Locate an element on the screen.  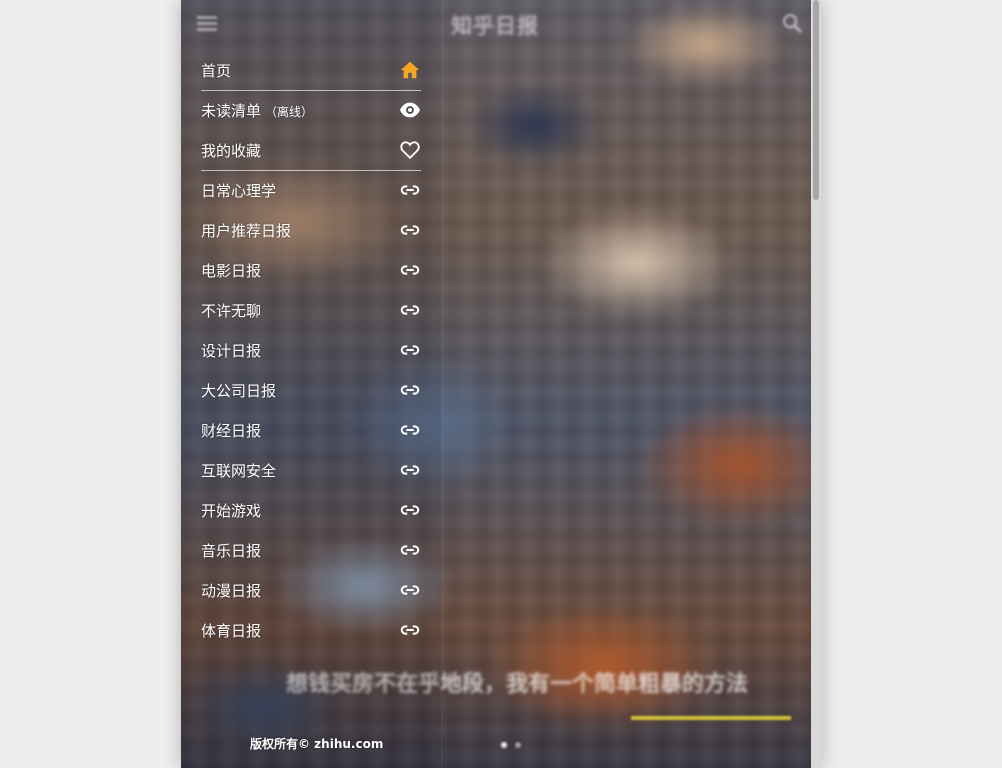
sidebar-item-text: 音乐日报 is located at coordinates (231, 550).